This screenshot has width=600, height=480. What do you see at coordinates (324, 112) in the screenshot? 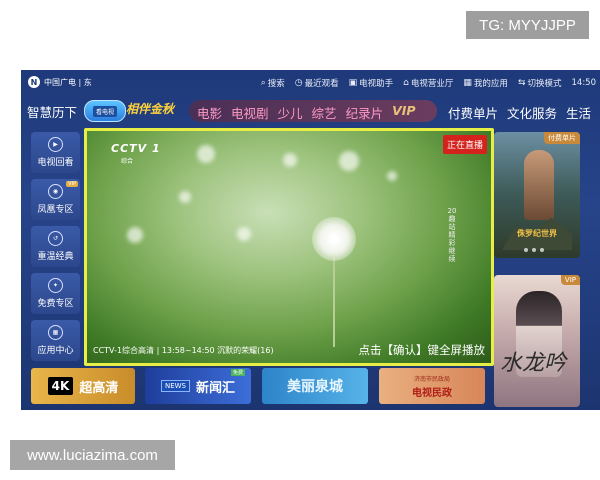
I see `nav-item-variety: 综艺` at bounding box center [324, 112].